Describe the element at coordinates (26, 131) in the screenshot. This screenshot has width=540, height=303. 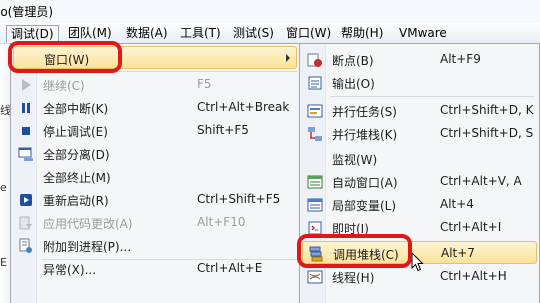
I see `stop-icon` at that location.